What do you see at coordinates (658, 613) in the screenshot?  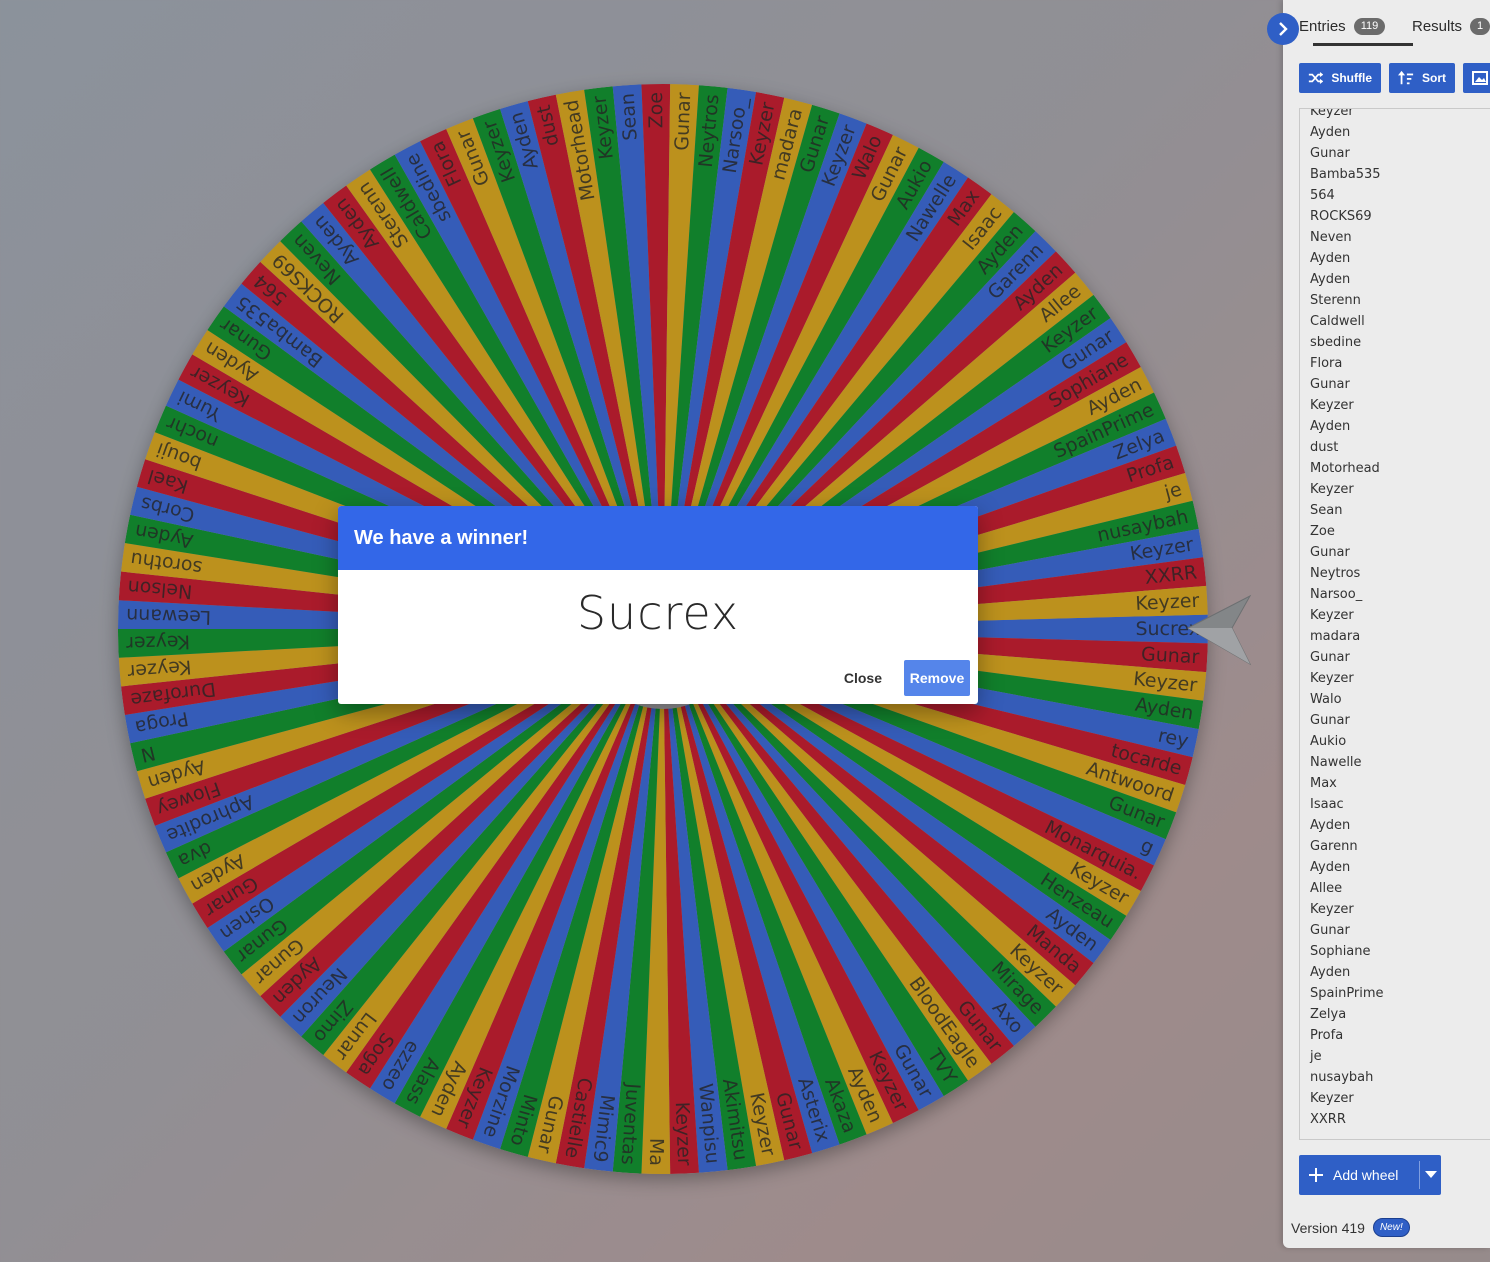 I see `winner-name: Sucrex` at bounding box center [658, 613].